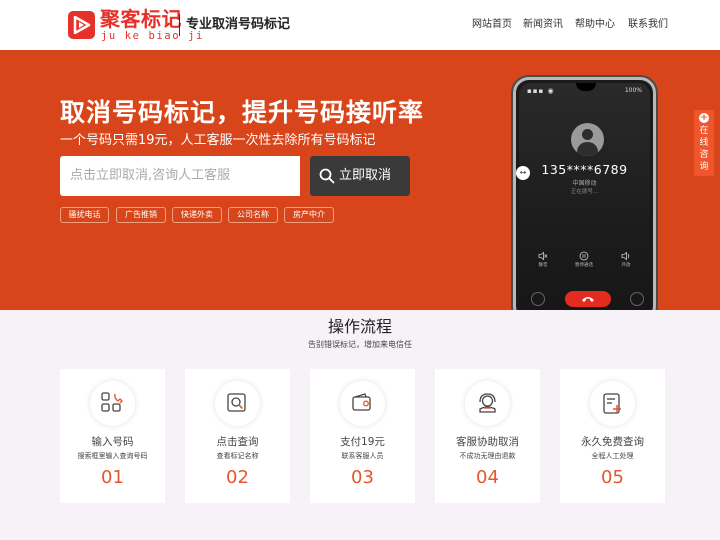  Describe the element at coordinates (359, 326) in the screenshot. I see `process-title: 操作流程` at that location.